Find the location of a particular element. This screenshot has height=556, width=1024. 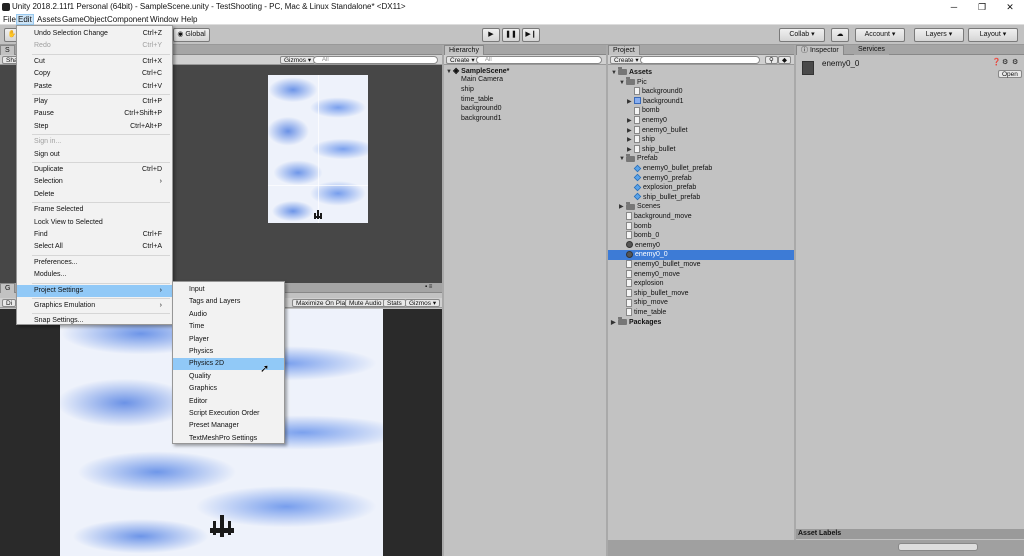

project-tree-item: ▼ Assets is located at coordinates (701, 72).